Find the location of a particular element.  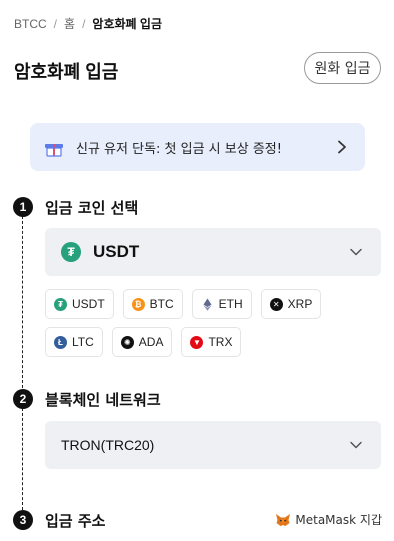

step-title-address: 입금 주소 is located at coordinates (75, 521).